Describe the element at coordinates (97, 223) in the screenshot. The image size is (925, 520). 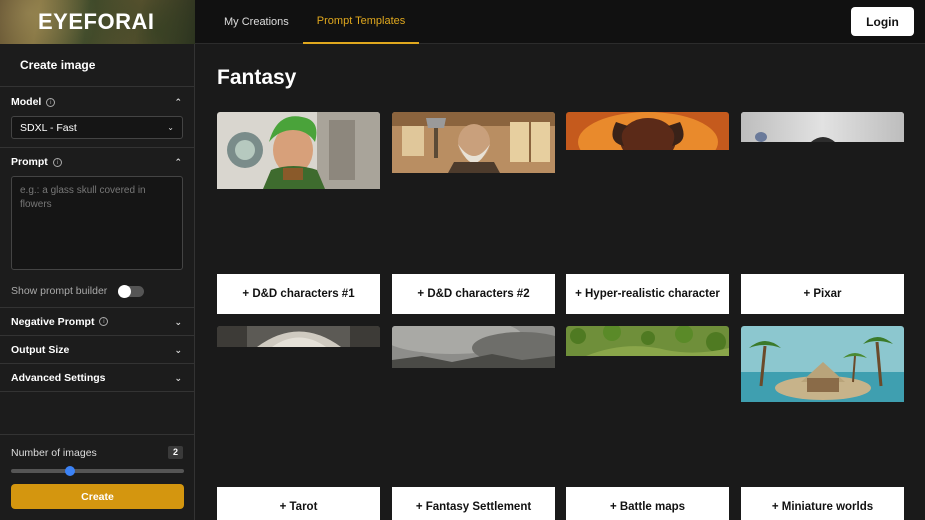
I see `prompt-input: e.g.: a glass skull covered in flowers` at that location.